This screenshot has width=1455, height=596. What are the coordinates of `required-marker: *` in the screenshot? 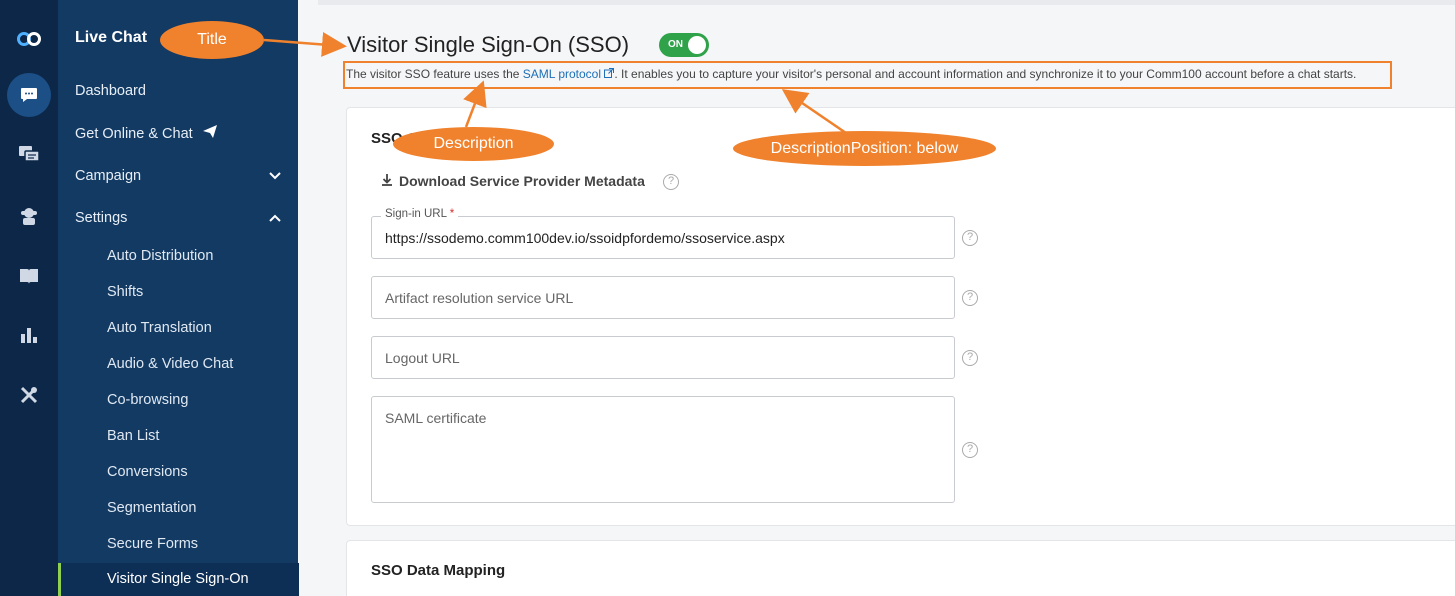 It's located at (452, 214).